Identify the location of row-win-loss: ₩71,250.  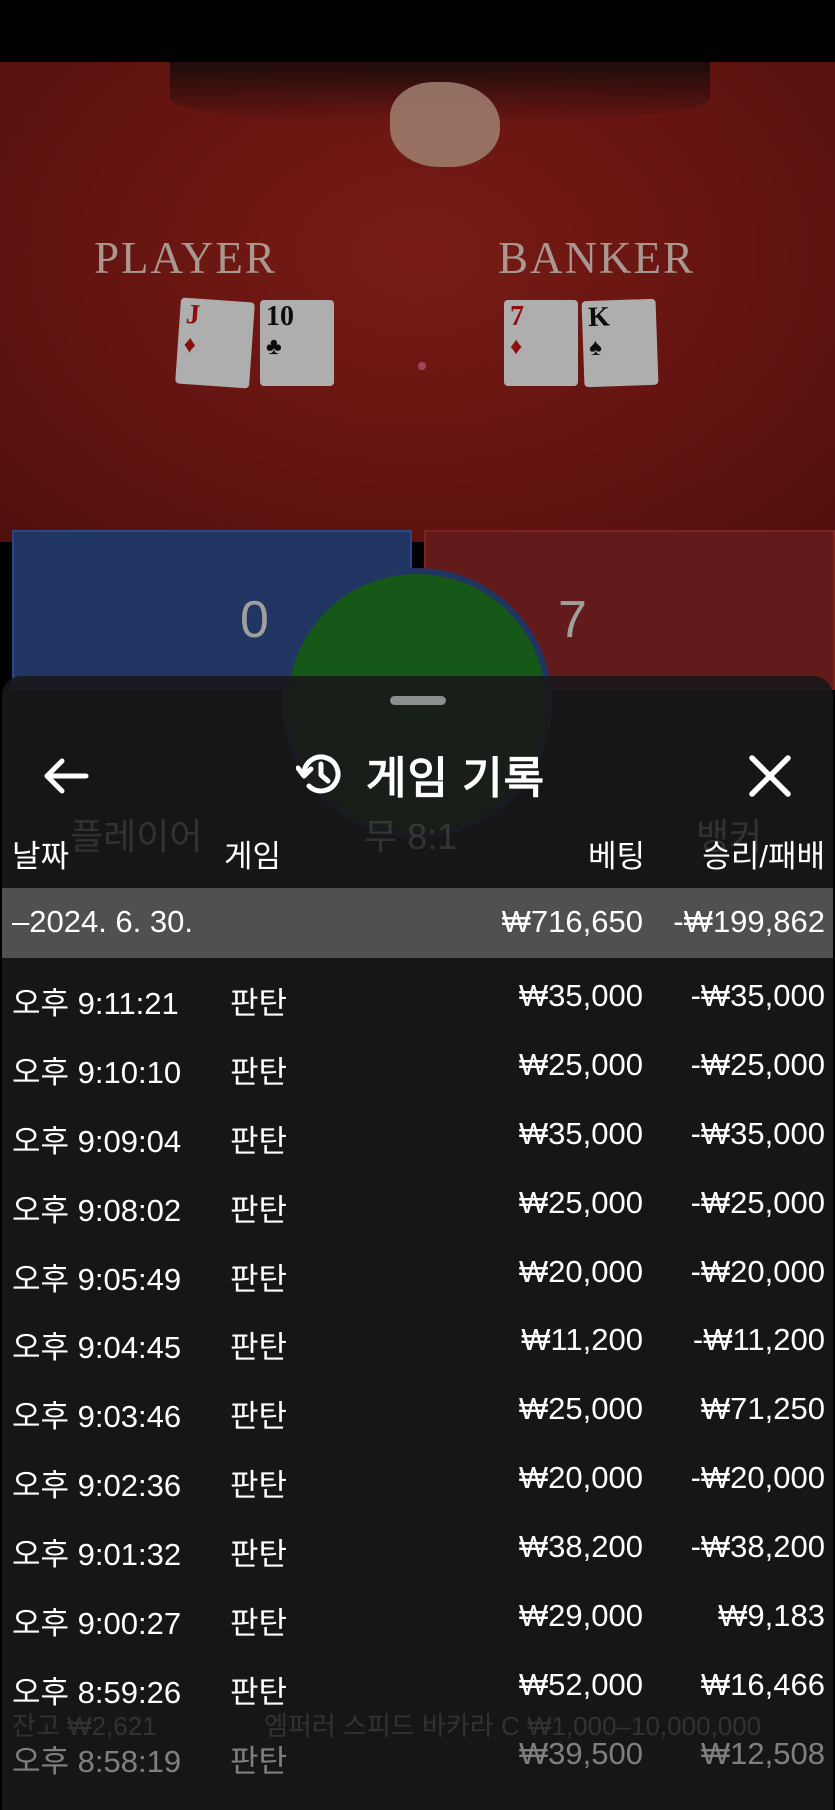
(762, 1409).